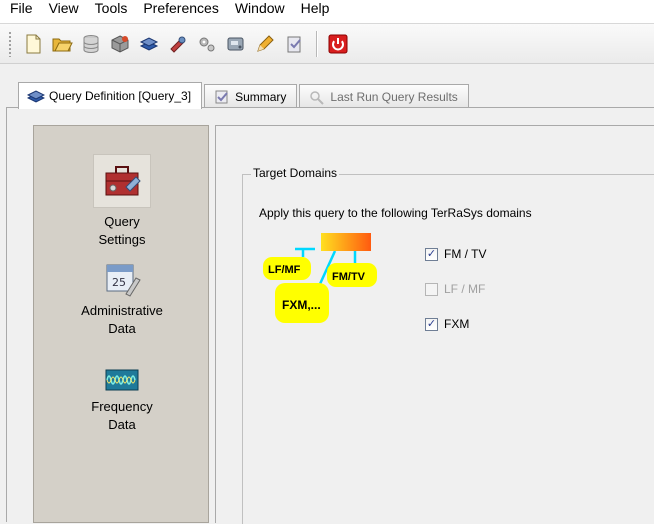 The height and width of the screenshot is (524, 654). Describe the element at coordinates (295, 173) in the screenshot. I see `group-title: Target Domains` at that location.